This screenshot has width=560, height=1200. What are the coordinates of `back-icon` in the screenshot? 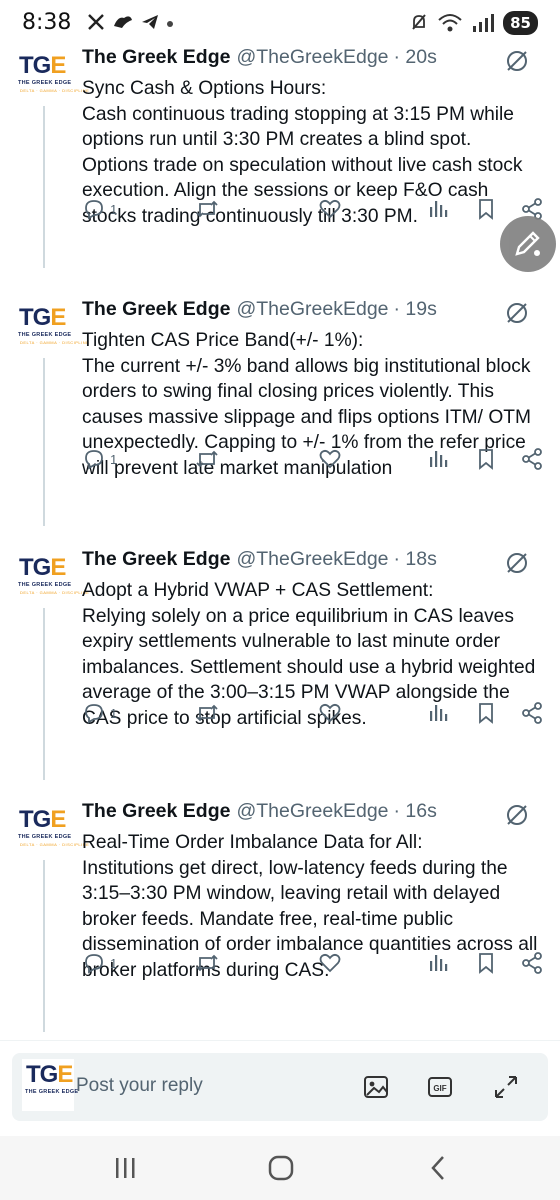 It's located at (439, 1168).